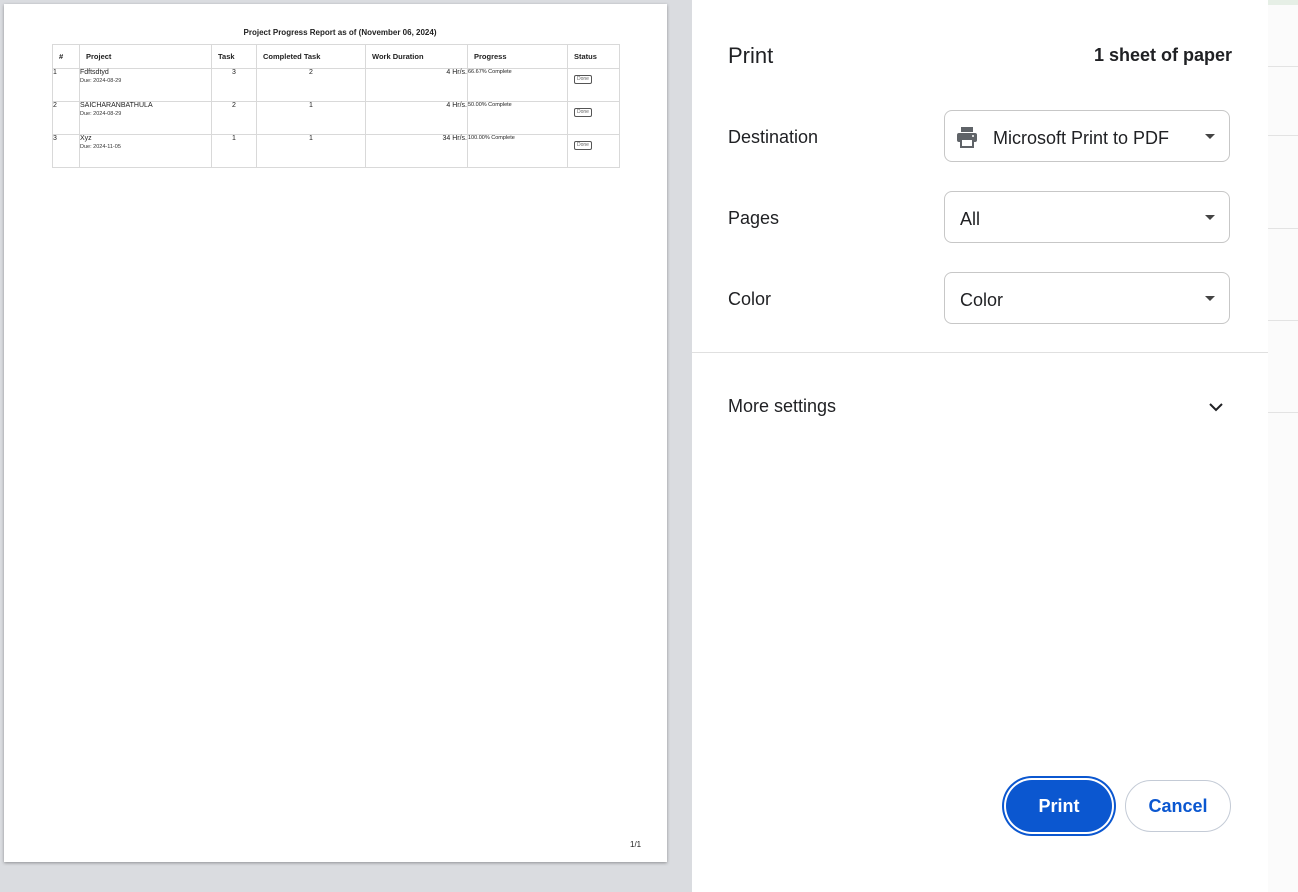 The height and width of the screenshot is (892, 1298). I want to click on pages-label: Pages, so click(754, 218).